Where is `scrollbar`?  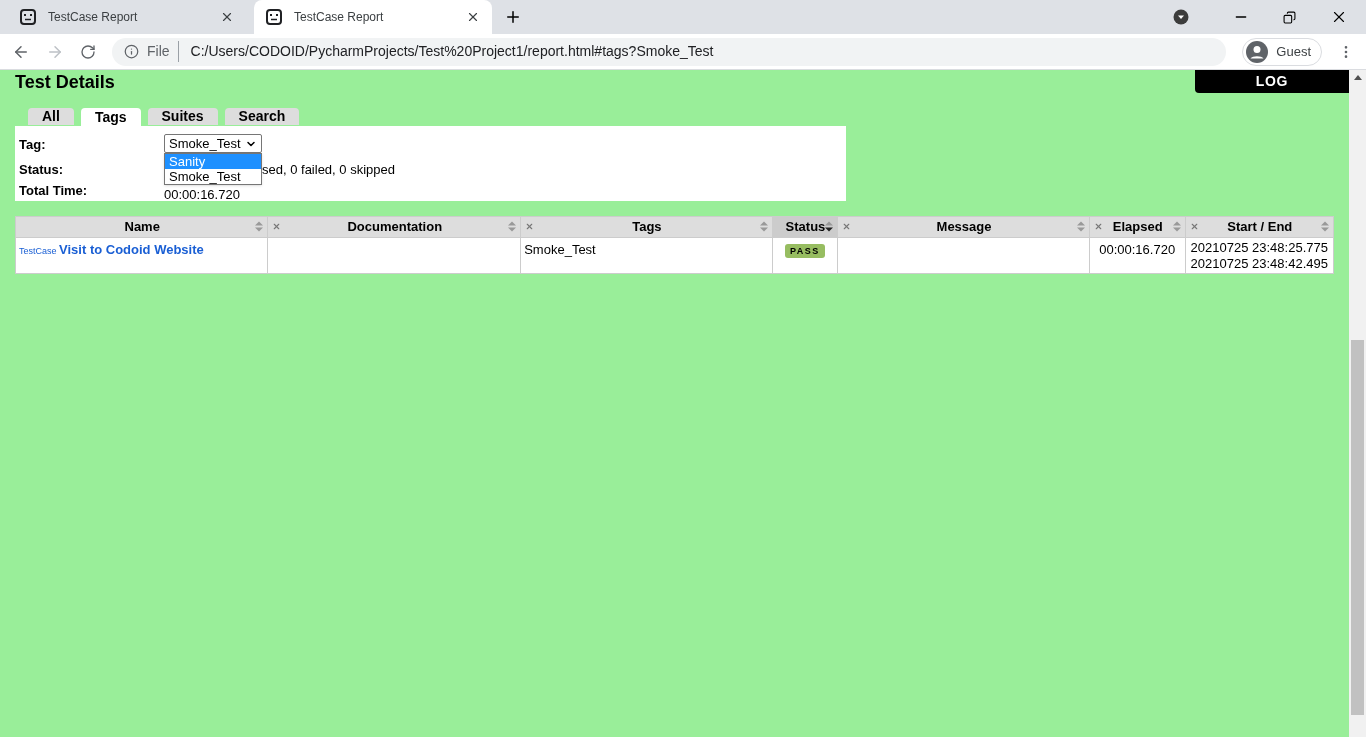 scrollbar is located at coordinates (1357, 403).